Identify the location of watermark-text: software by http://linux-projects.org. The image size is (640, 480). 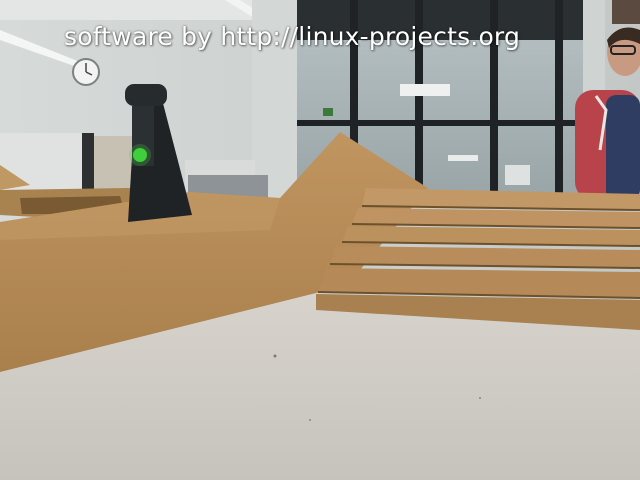
(292, 36).